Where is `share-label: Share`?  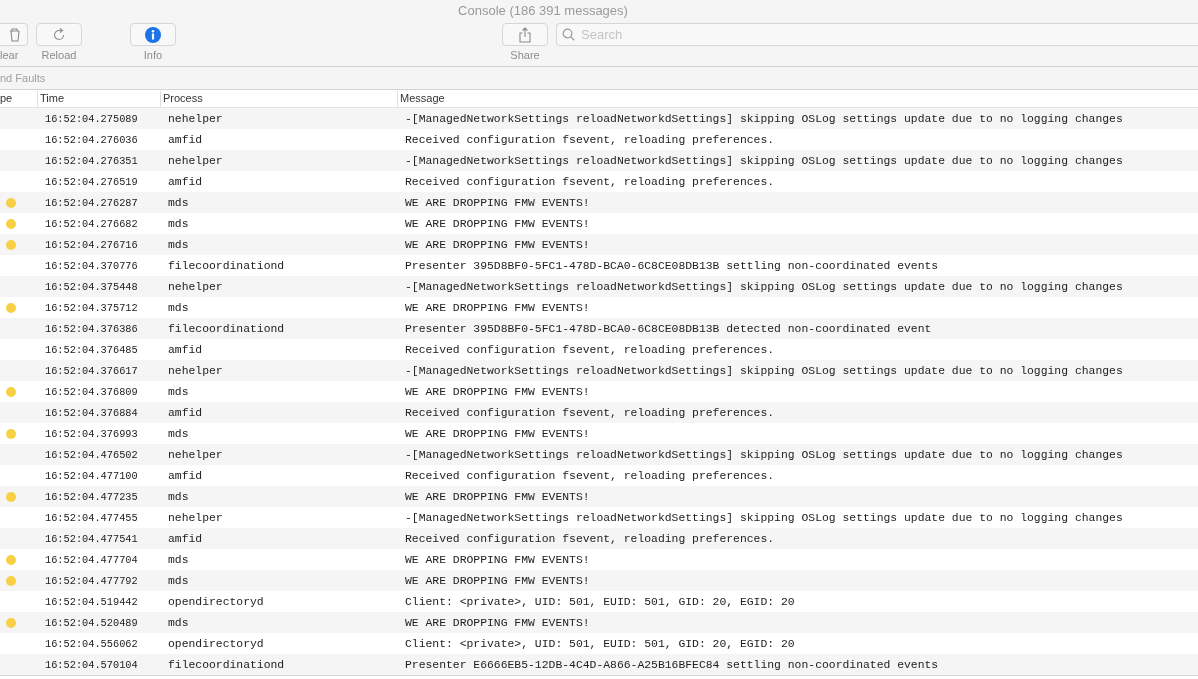
share-label: Share is located at coordinates (525, 55).